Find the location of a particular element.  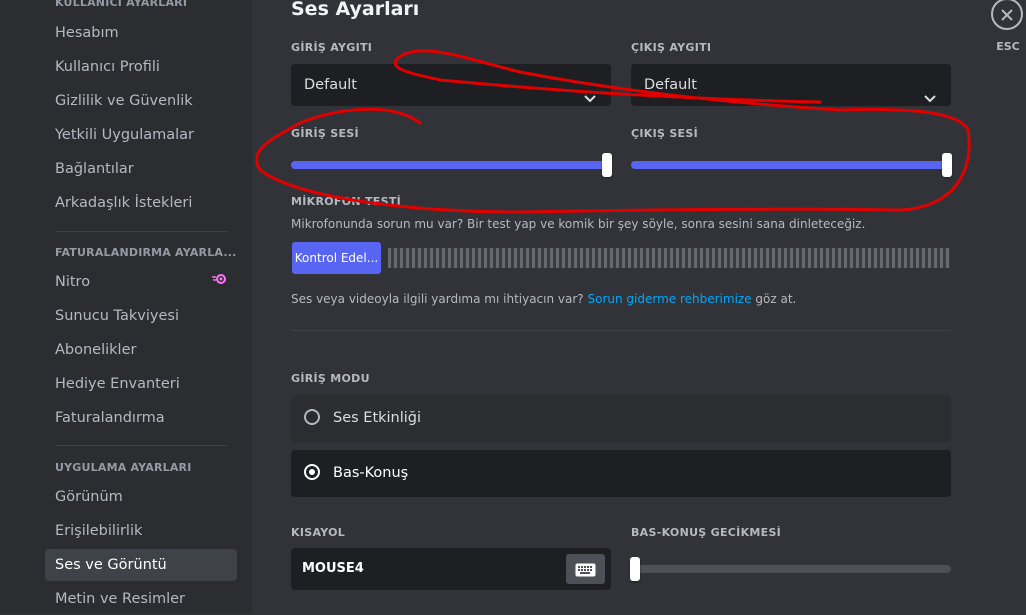

keyboard-icon is located at coordinates (585, 571).